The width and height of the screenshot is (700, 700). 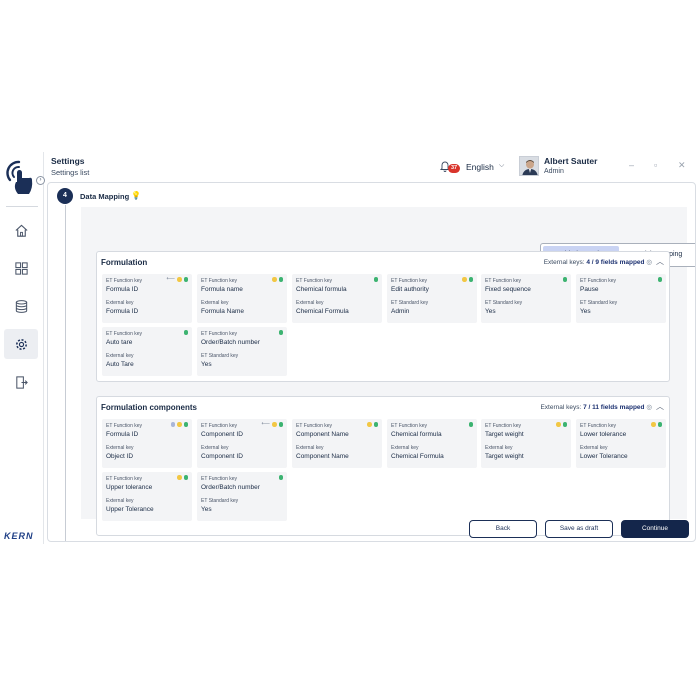 What do you see at coordinates (480, 167) in the screenshot?
I see `language-selector: English` at bounding box center [480, 167].